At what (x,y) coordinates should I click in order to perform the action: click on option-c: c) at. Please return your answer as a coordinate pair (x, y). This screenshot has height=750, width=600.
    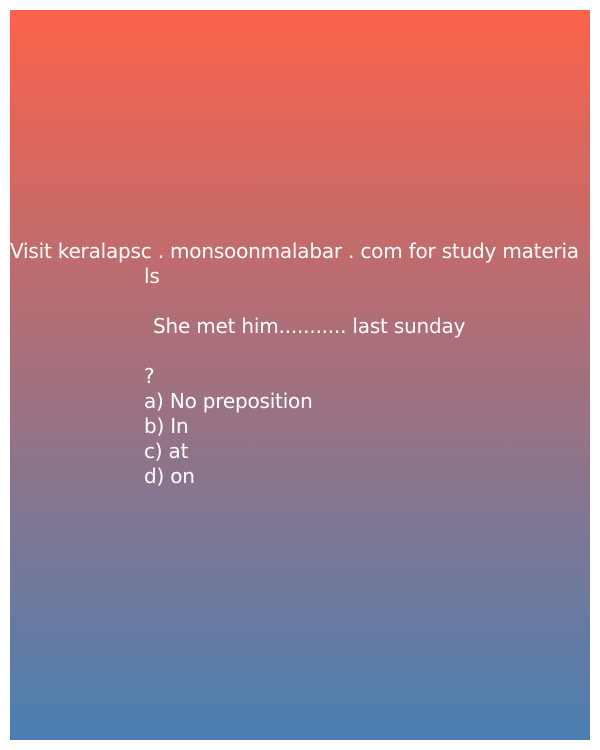
    Looking at the image, I should click on (166, 451).